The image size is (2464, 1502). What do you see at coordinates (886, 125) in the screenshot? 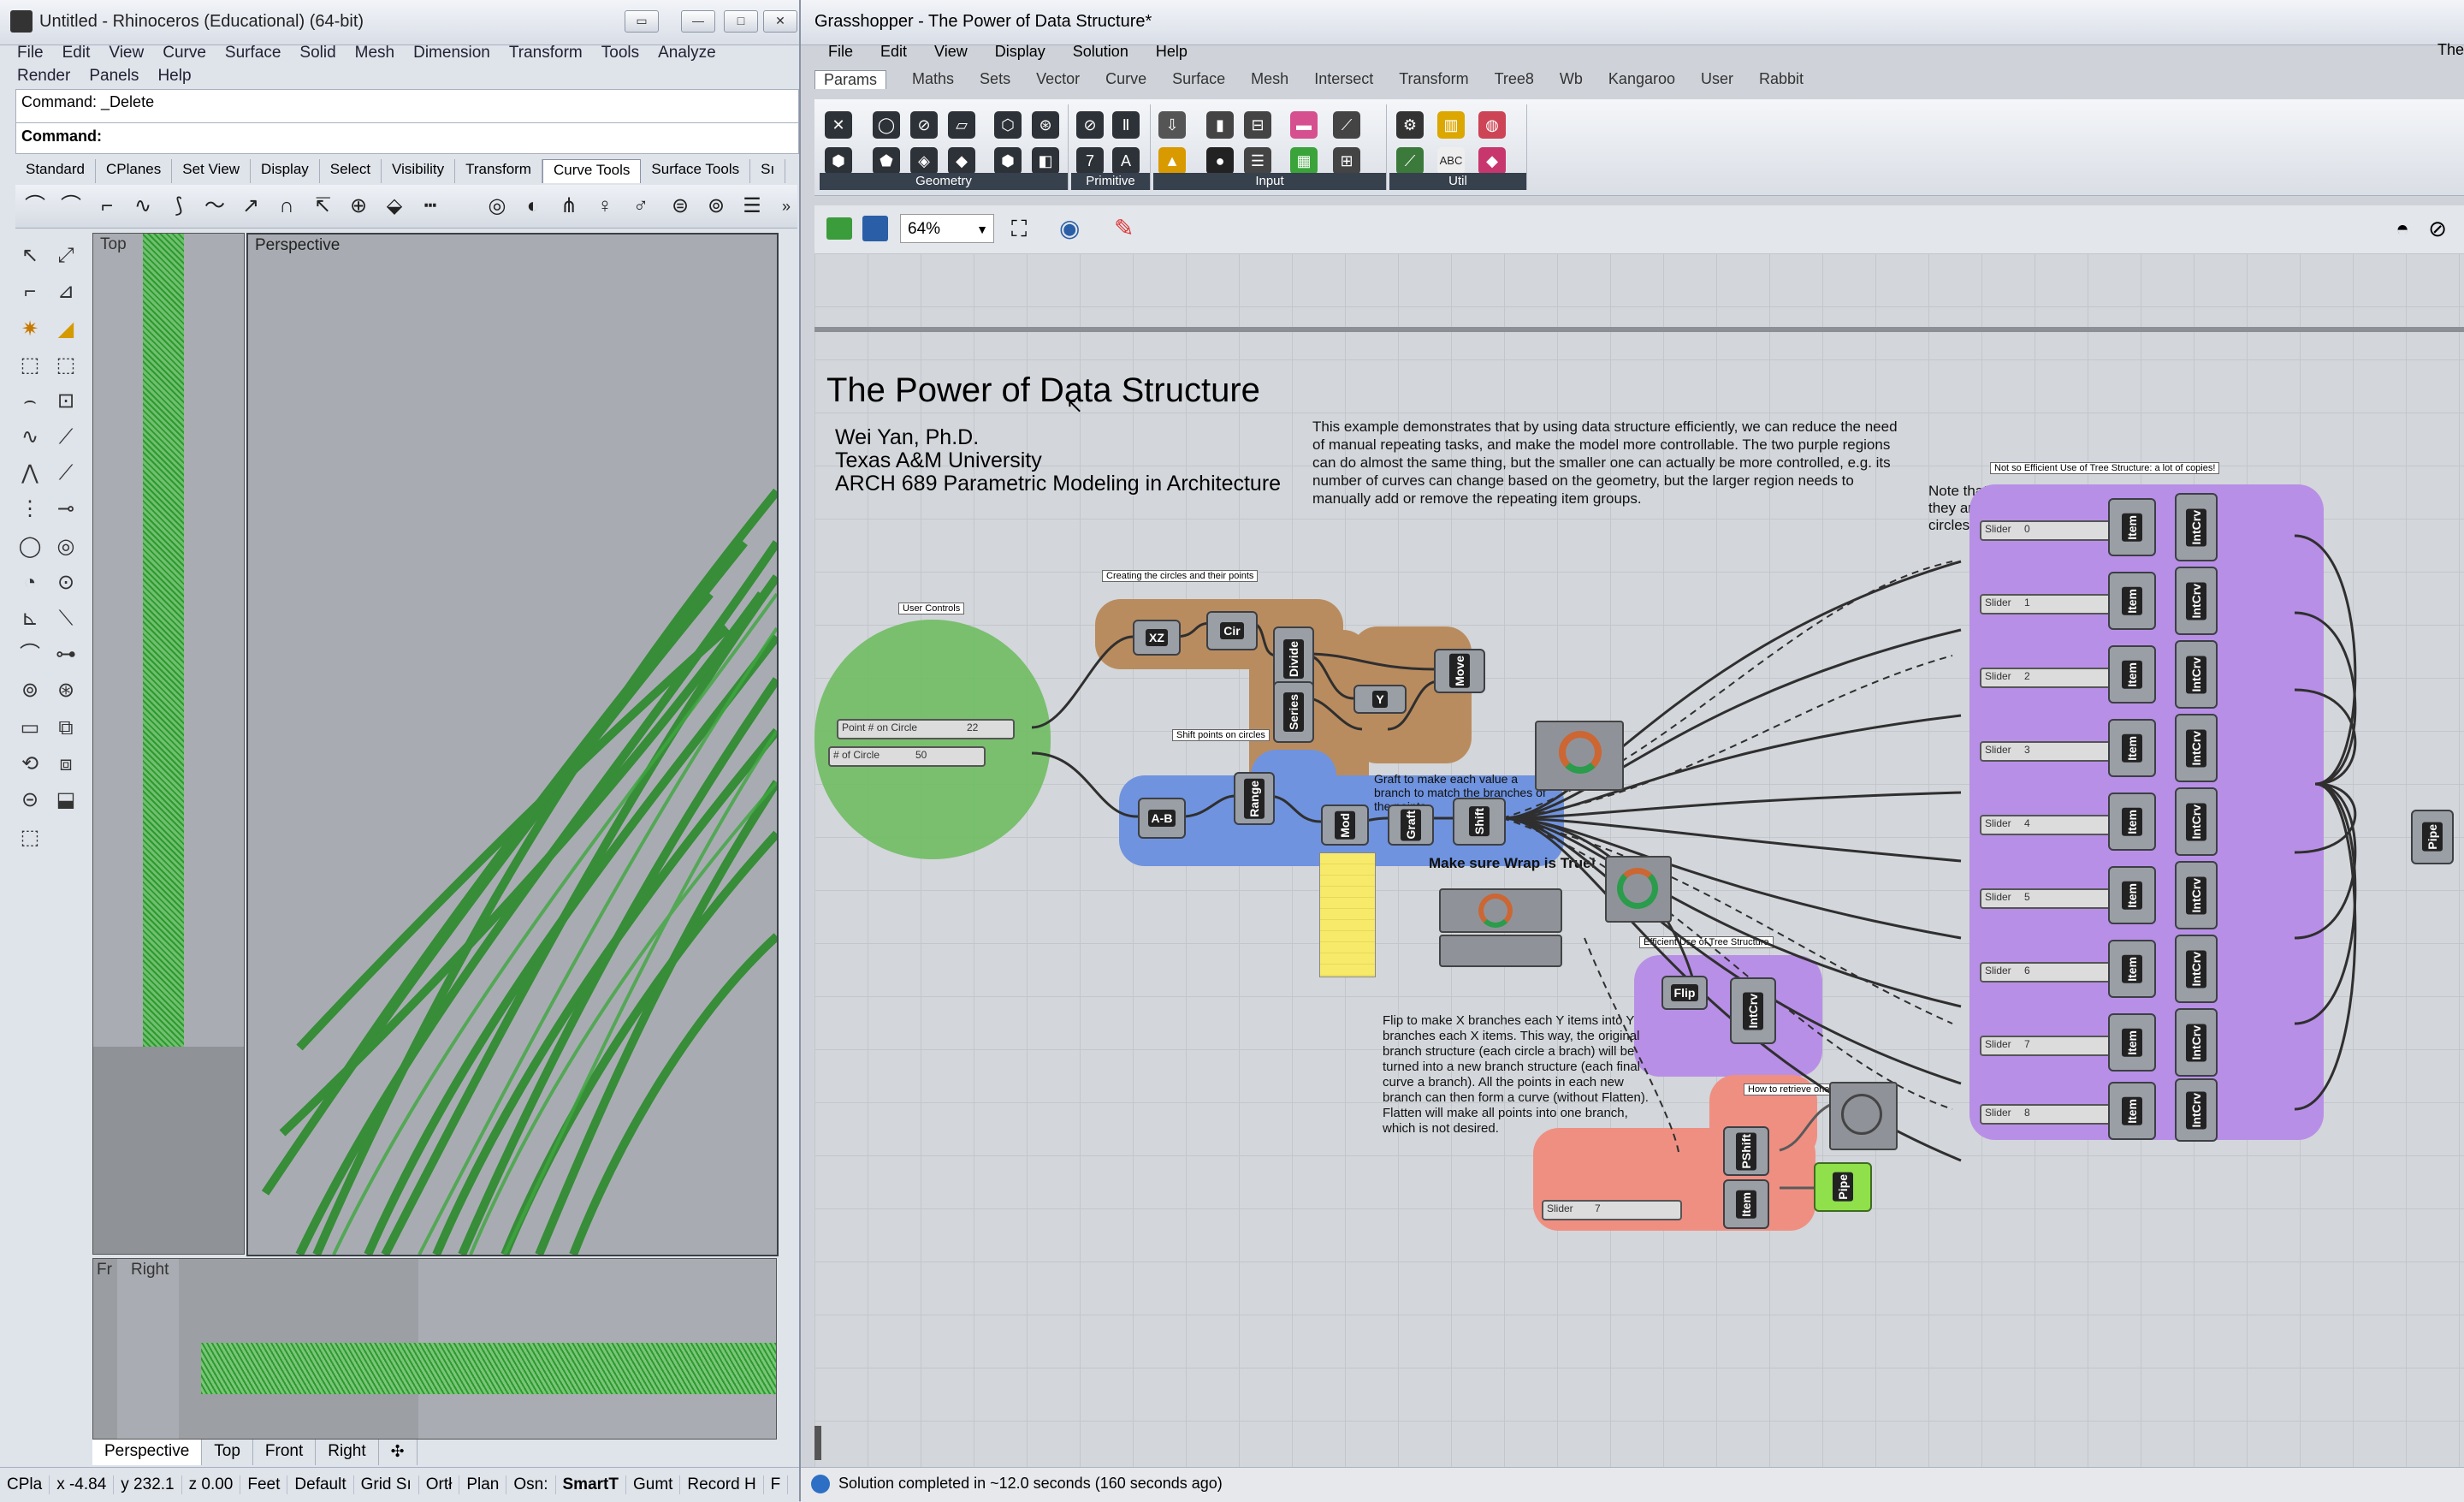
I see `circle-param-icon: ◯` at bounding box center [886, 125].